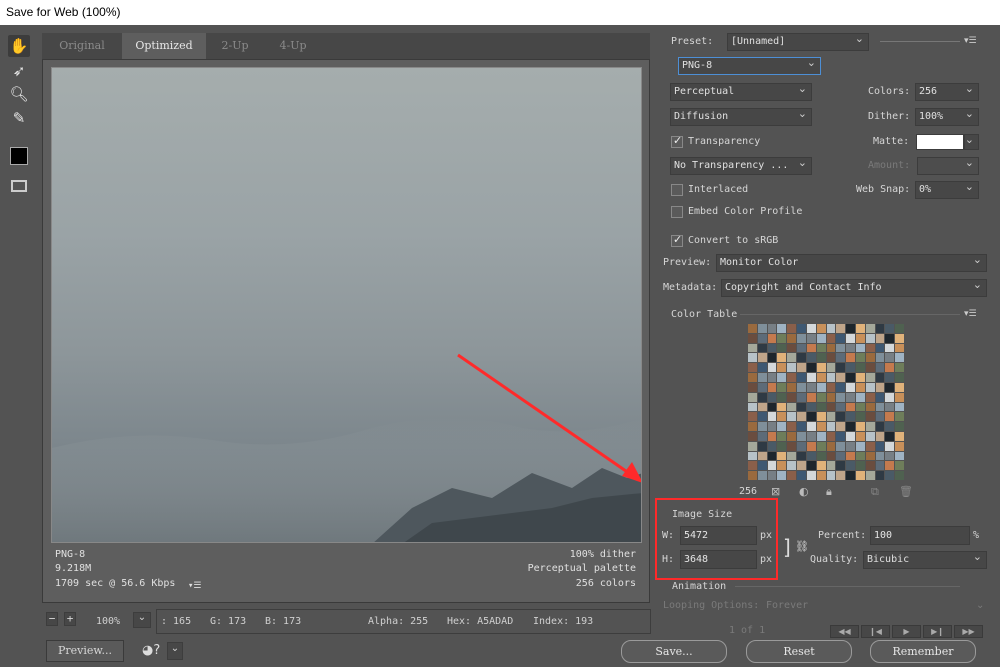 The width and height of the screenshot is (1000, 667). Describe the element at coordinates (142, 620) in the screenshot. I see `zoom-dropdown-chevron-icon: ⌄` at that location.